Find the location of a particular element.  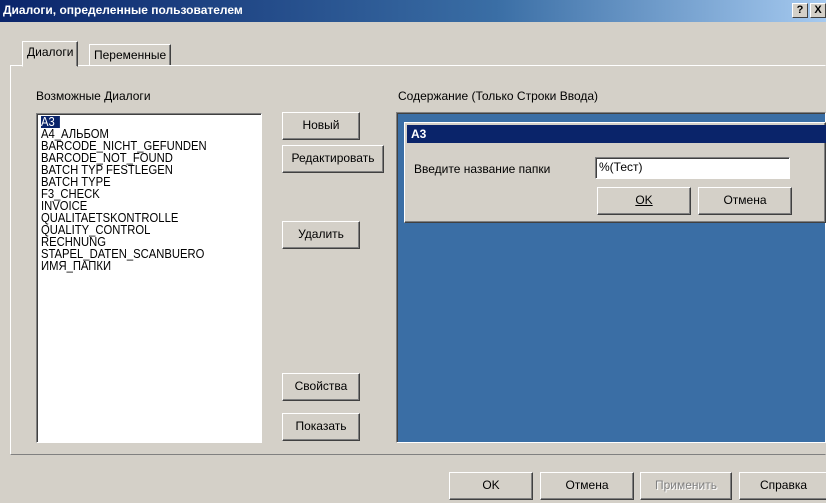

preview-cancel-button: Отмена is located at coordinates (745, 201).